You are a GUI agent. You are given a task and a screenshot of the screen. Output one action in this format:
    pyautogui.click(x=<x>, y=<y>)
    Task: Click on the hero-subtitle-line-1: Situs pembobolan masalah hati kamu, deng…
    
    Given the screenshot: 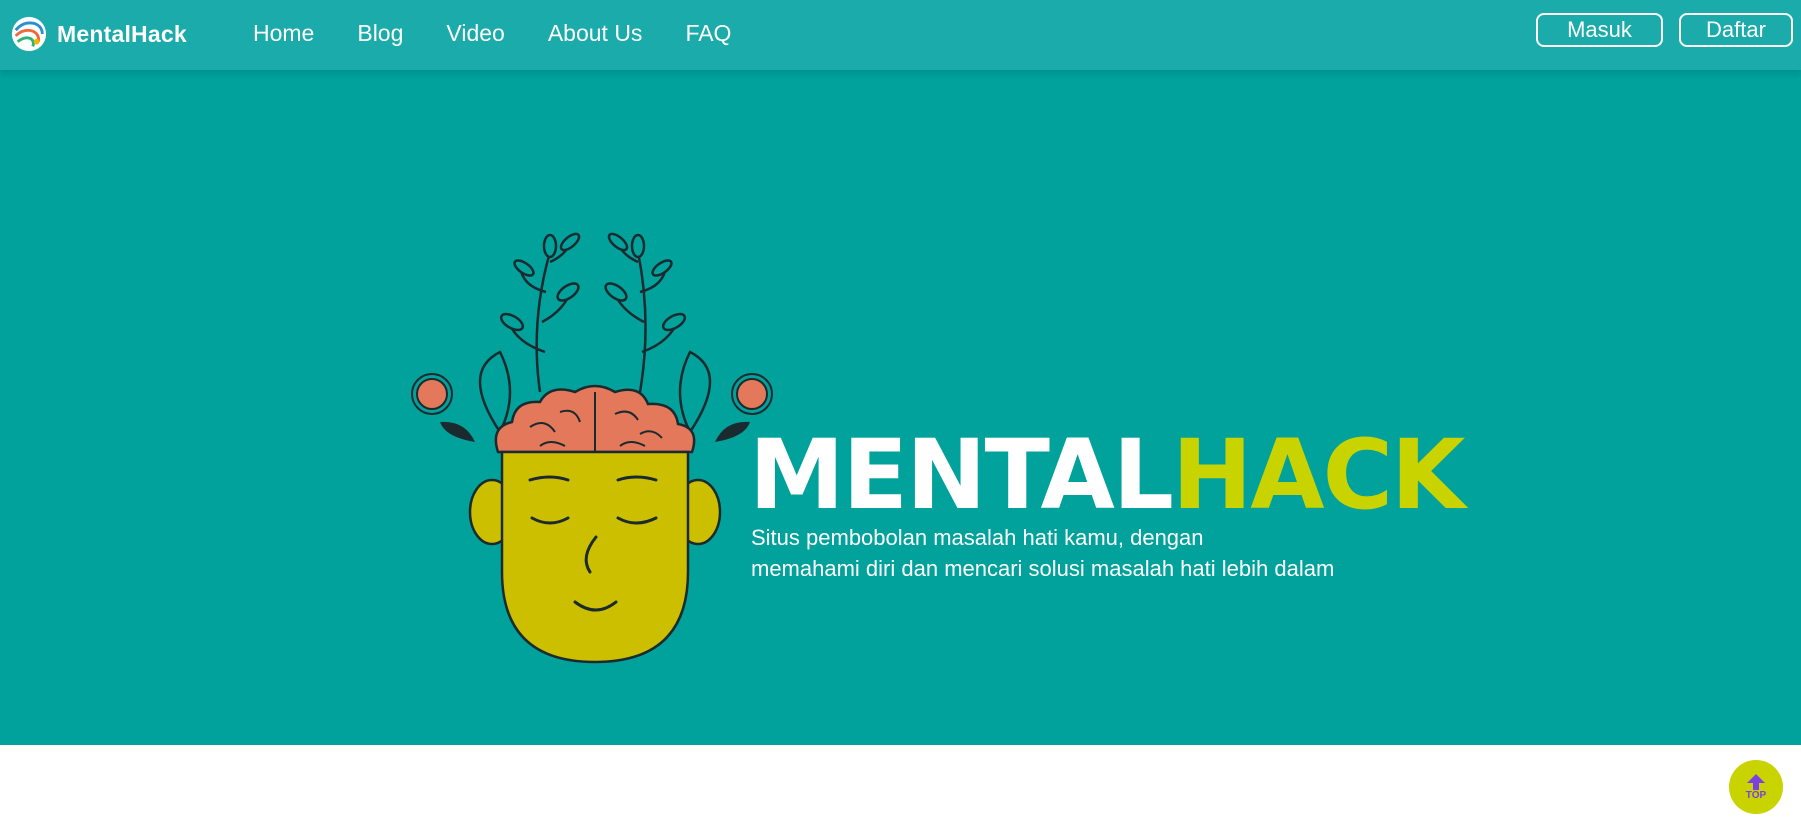 What is the action you would take?
    pyautogui.click(x=977, y=537)
    